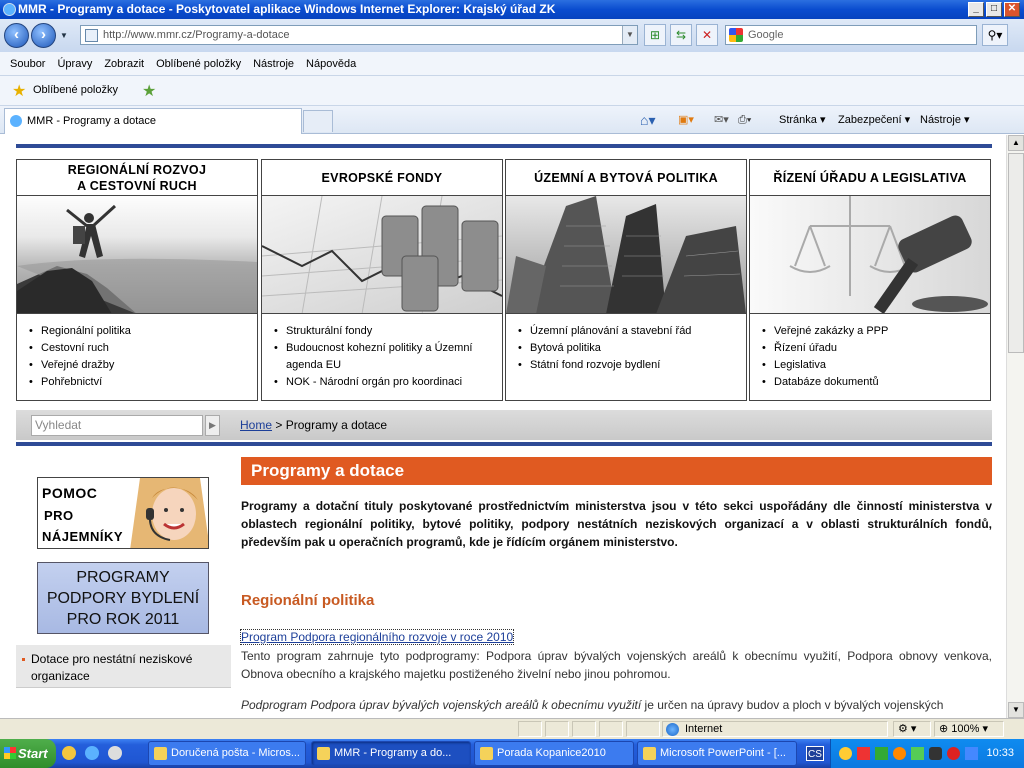  What do you see at coordinates (686, 120) in the screenshot?
I see `rss-icon: ▣▾` at bounding box center [686, 120].